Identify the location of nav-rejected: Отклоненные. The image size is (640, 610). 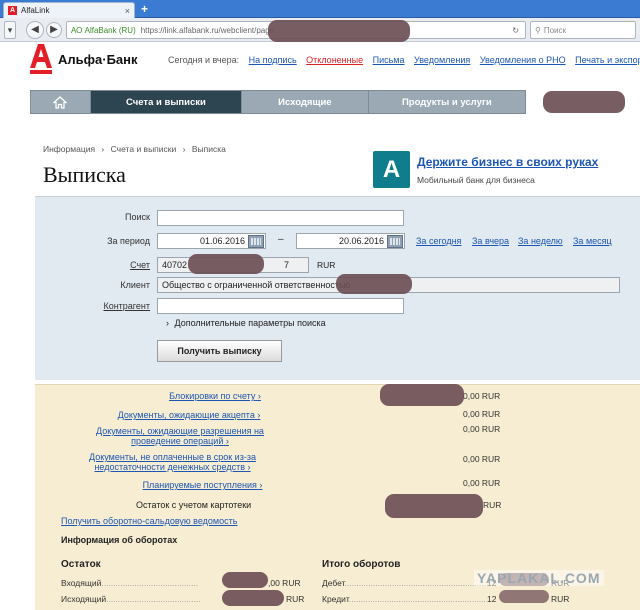
(334, 60).